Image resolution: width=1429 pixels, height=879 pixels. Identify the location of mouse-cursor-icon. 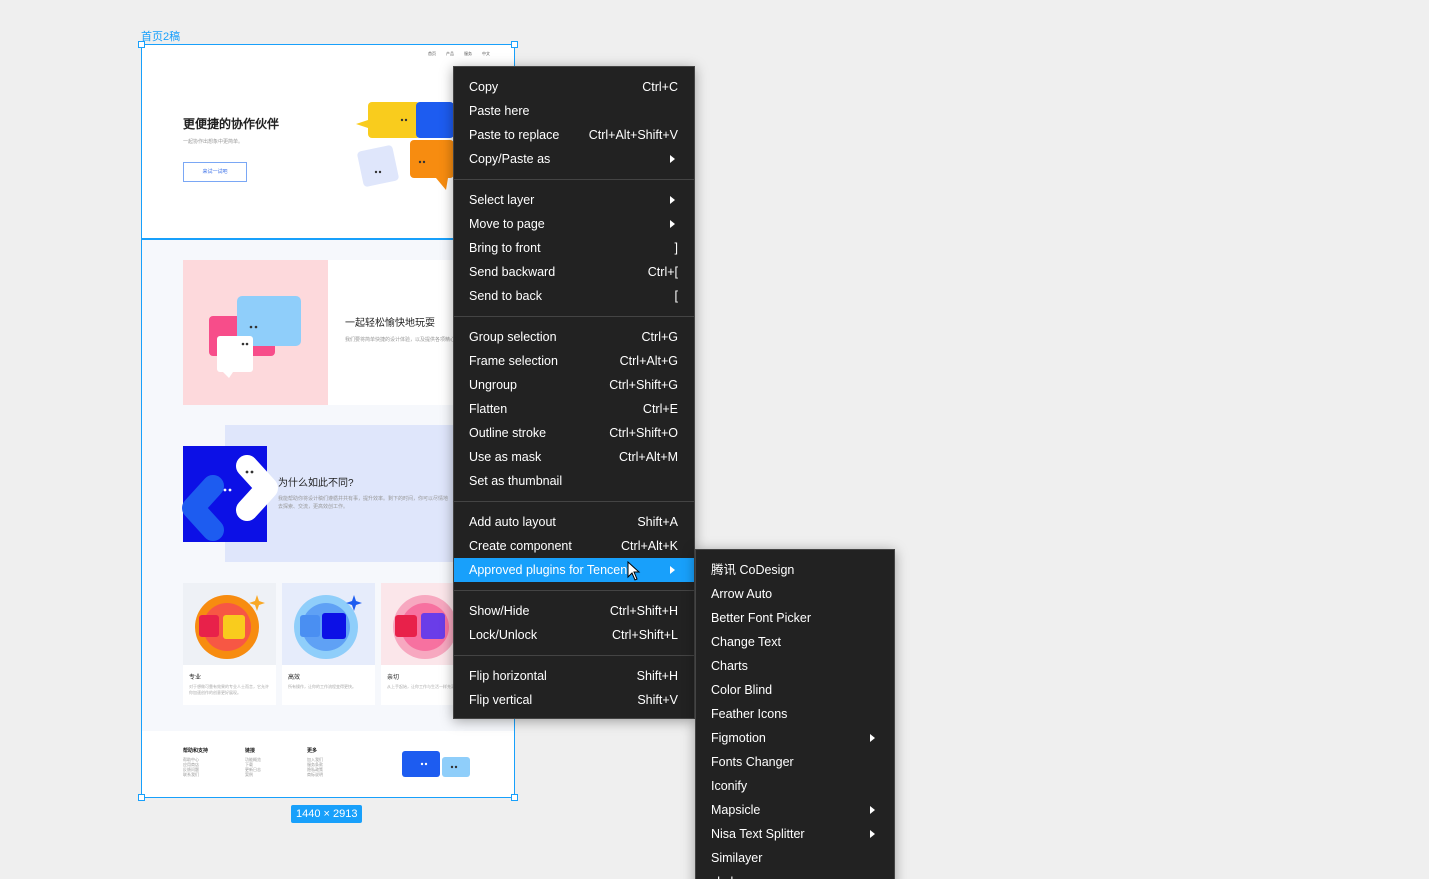
(634, 571).